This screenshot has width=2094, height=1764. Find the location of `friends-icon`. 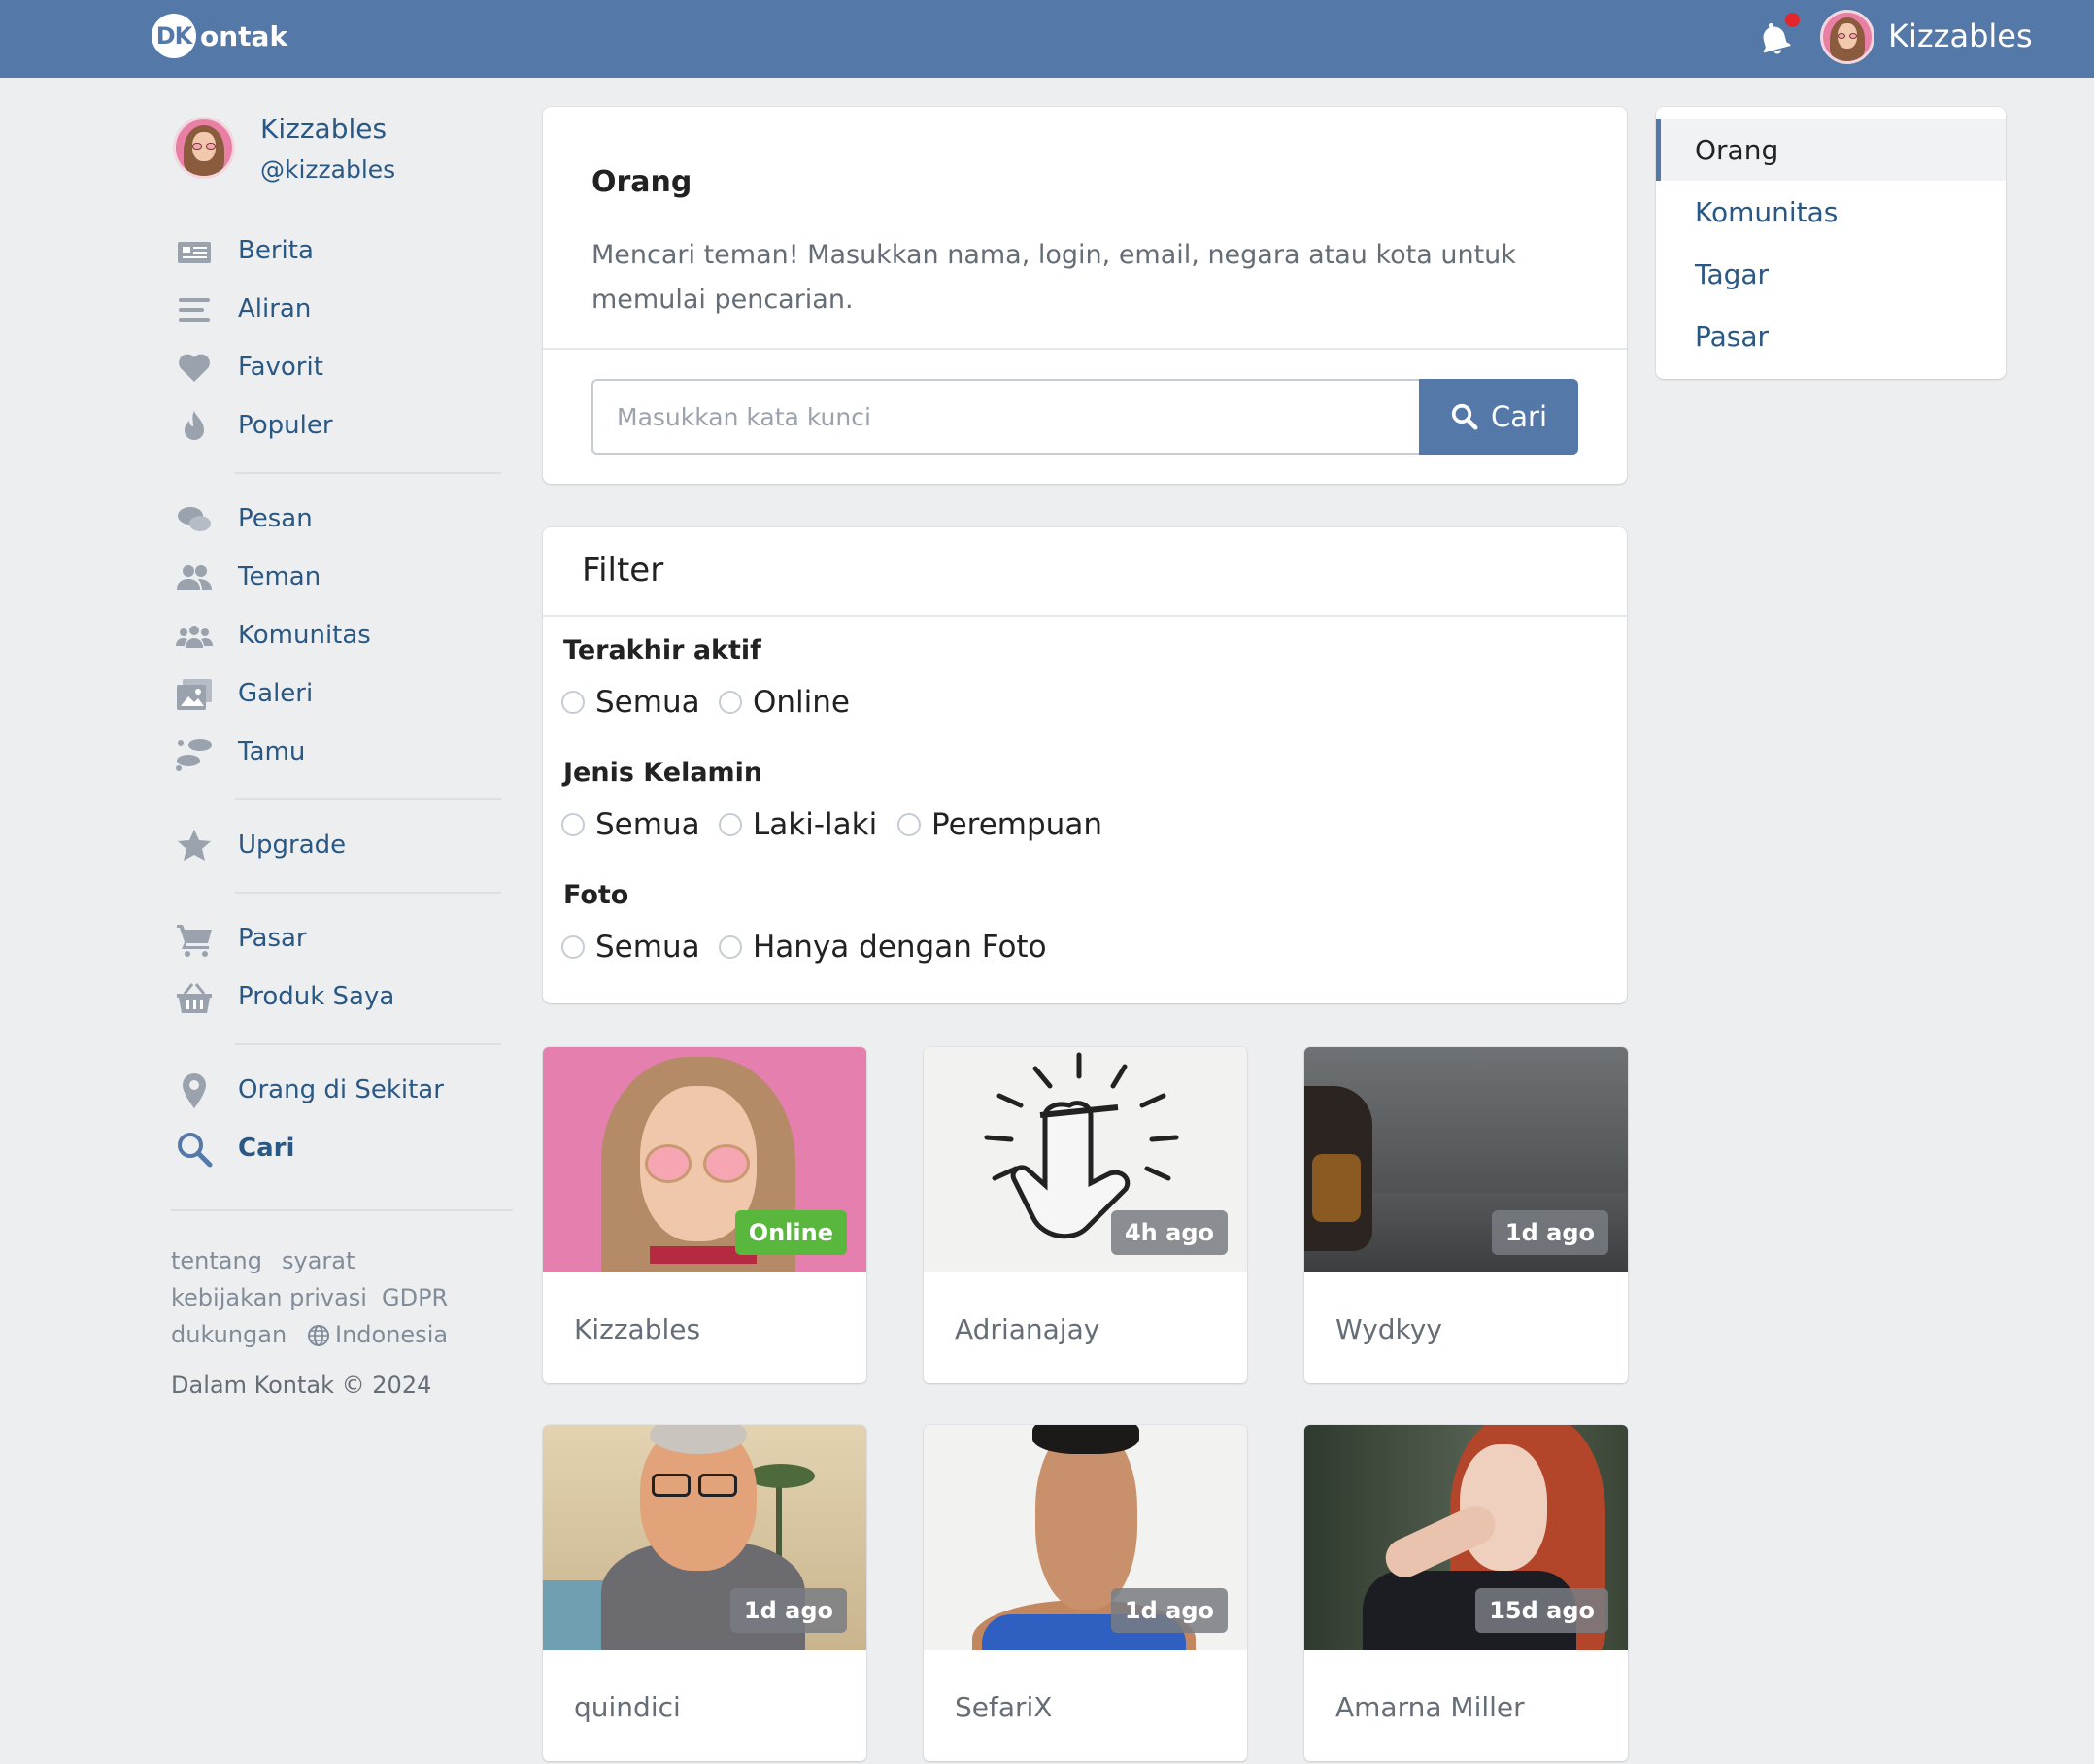

friends-icon is located at coordinates (194, 577).